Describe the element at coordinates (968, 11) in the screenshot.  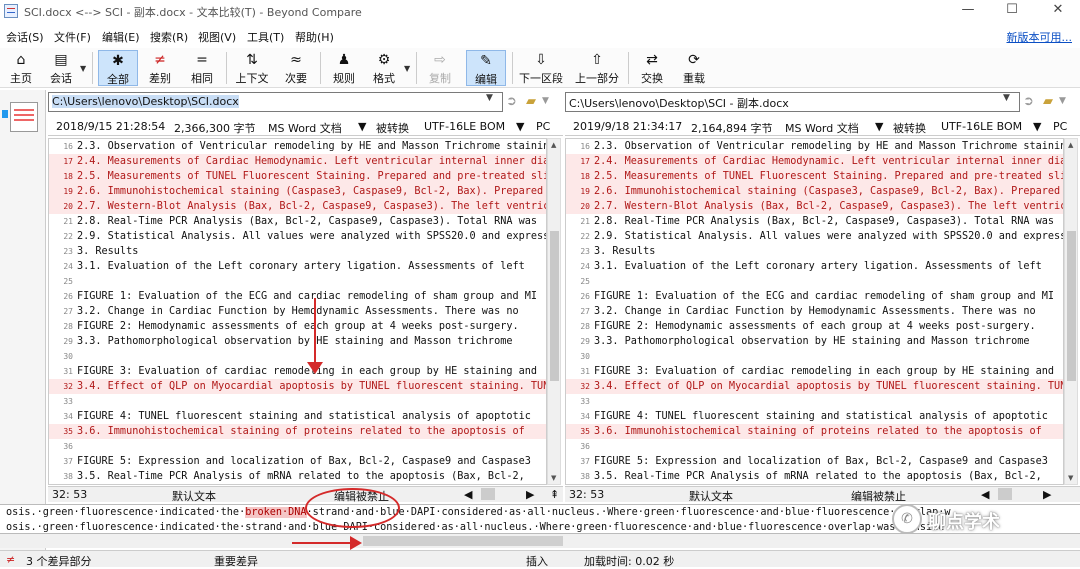
I see `minimize-button: —` at that location.